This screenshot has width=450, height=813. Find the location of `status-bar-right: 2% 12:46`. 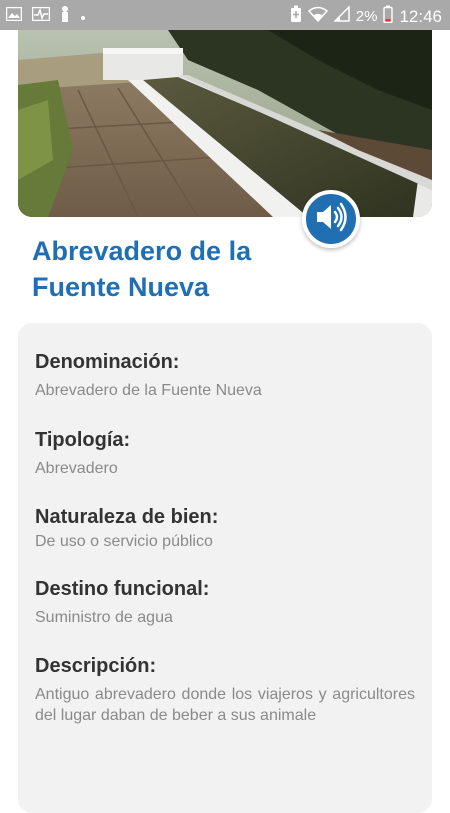

status-bar-right: 2% 12:46 is located at coordinates (366, 16).